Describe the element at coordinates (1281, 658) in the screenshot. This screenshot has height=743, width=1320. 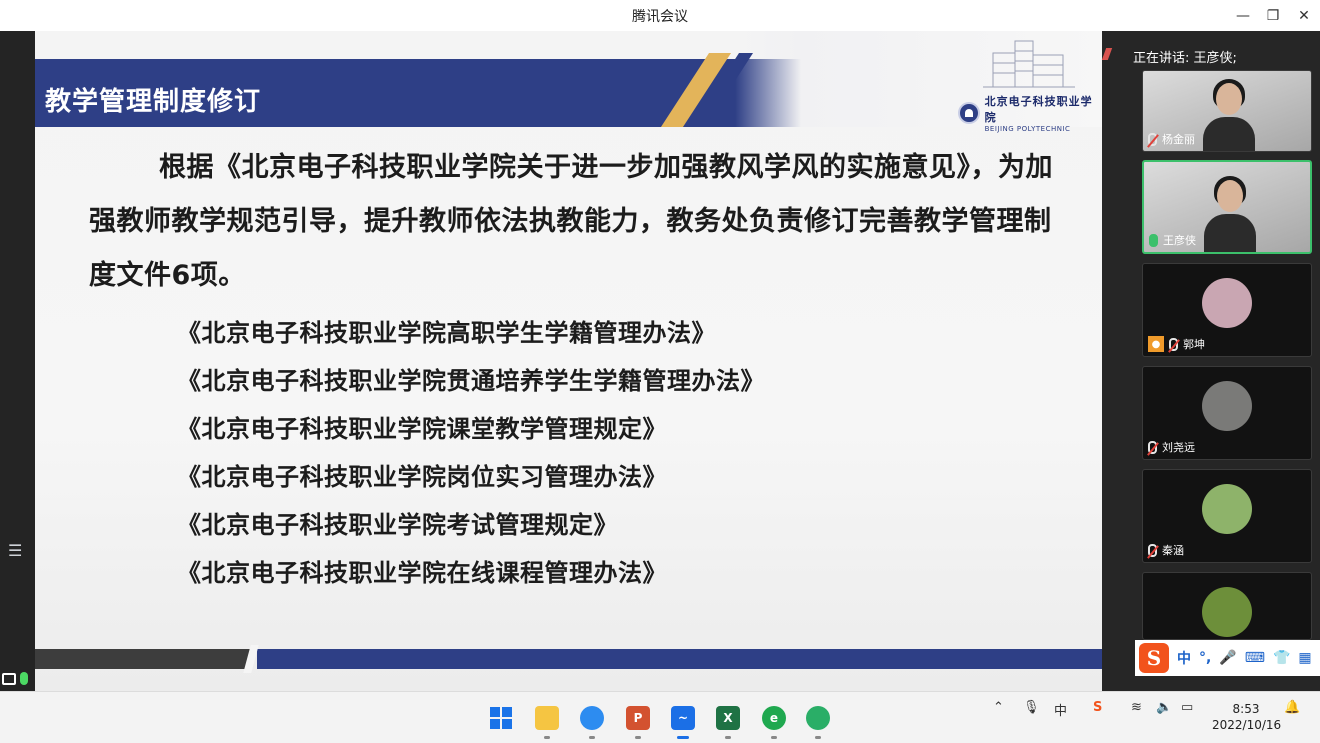
I see `ime-skin-icon: 👕` at that location.